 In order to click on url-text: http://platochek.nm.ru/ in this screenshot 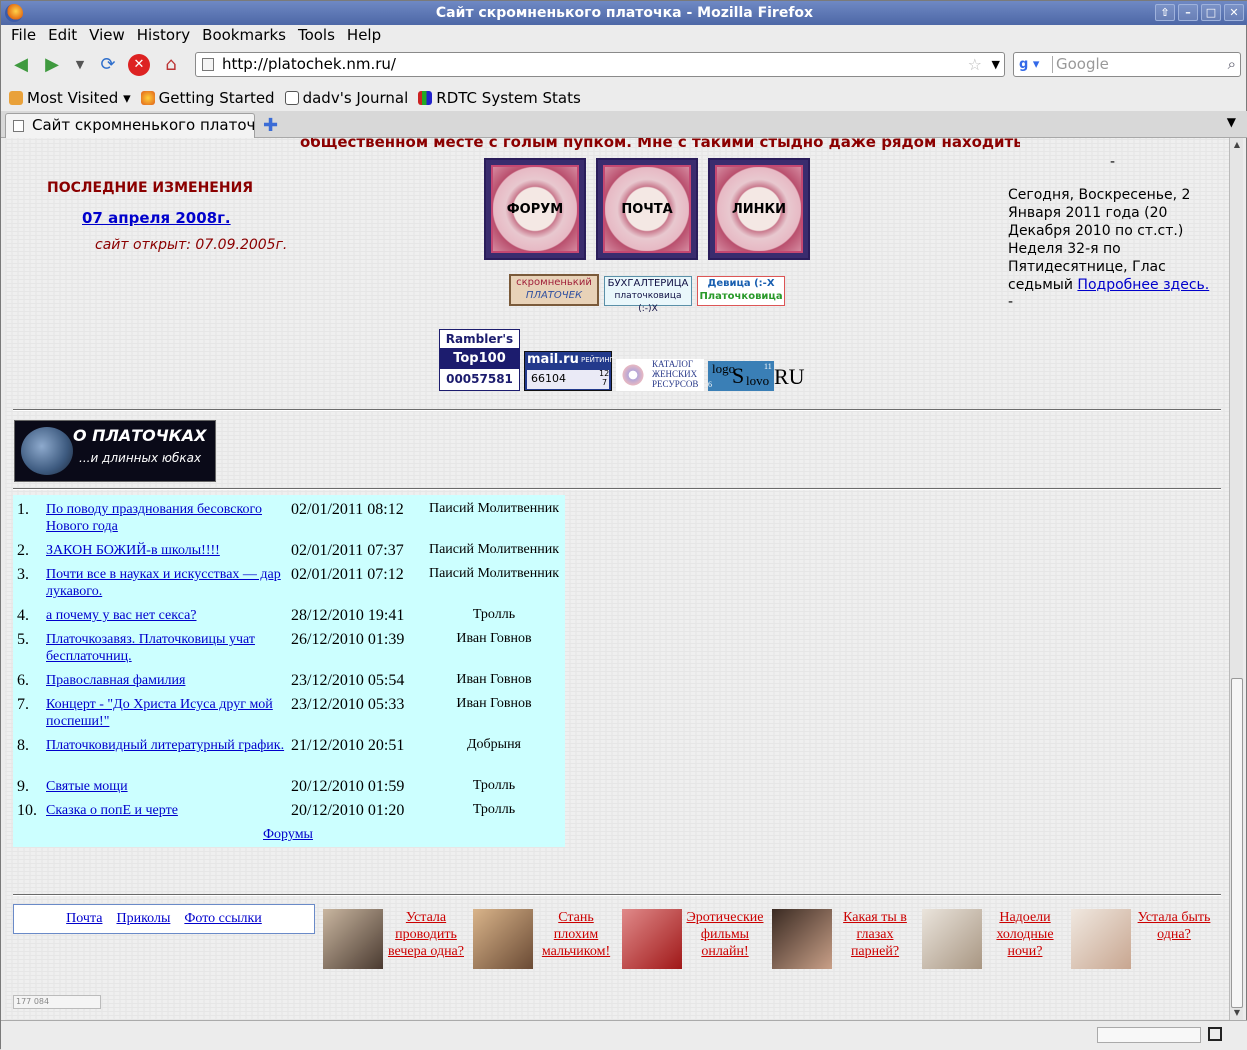, I will do `click(309, 64)`.